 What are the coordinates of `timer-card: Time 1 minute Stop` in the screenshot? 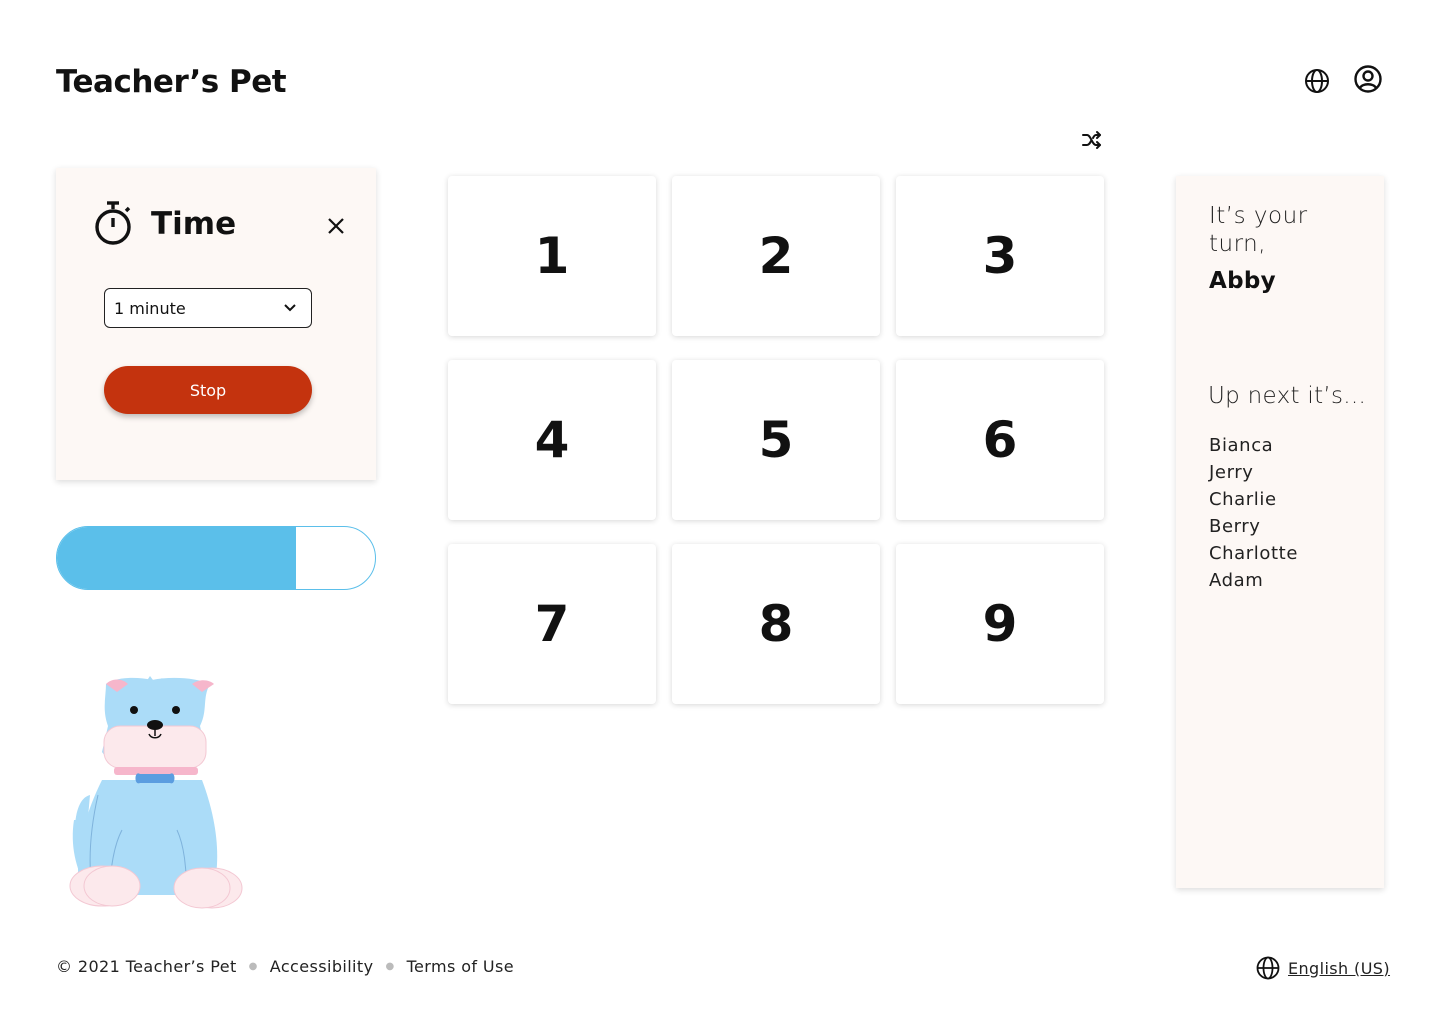 It's located at (216, 324).